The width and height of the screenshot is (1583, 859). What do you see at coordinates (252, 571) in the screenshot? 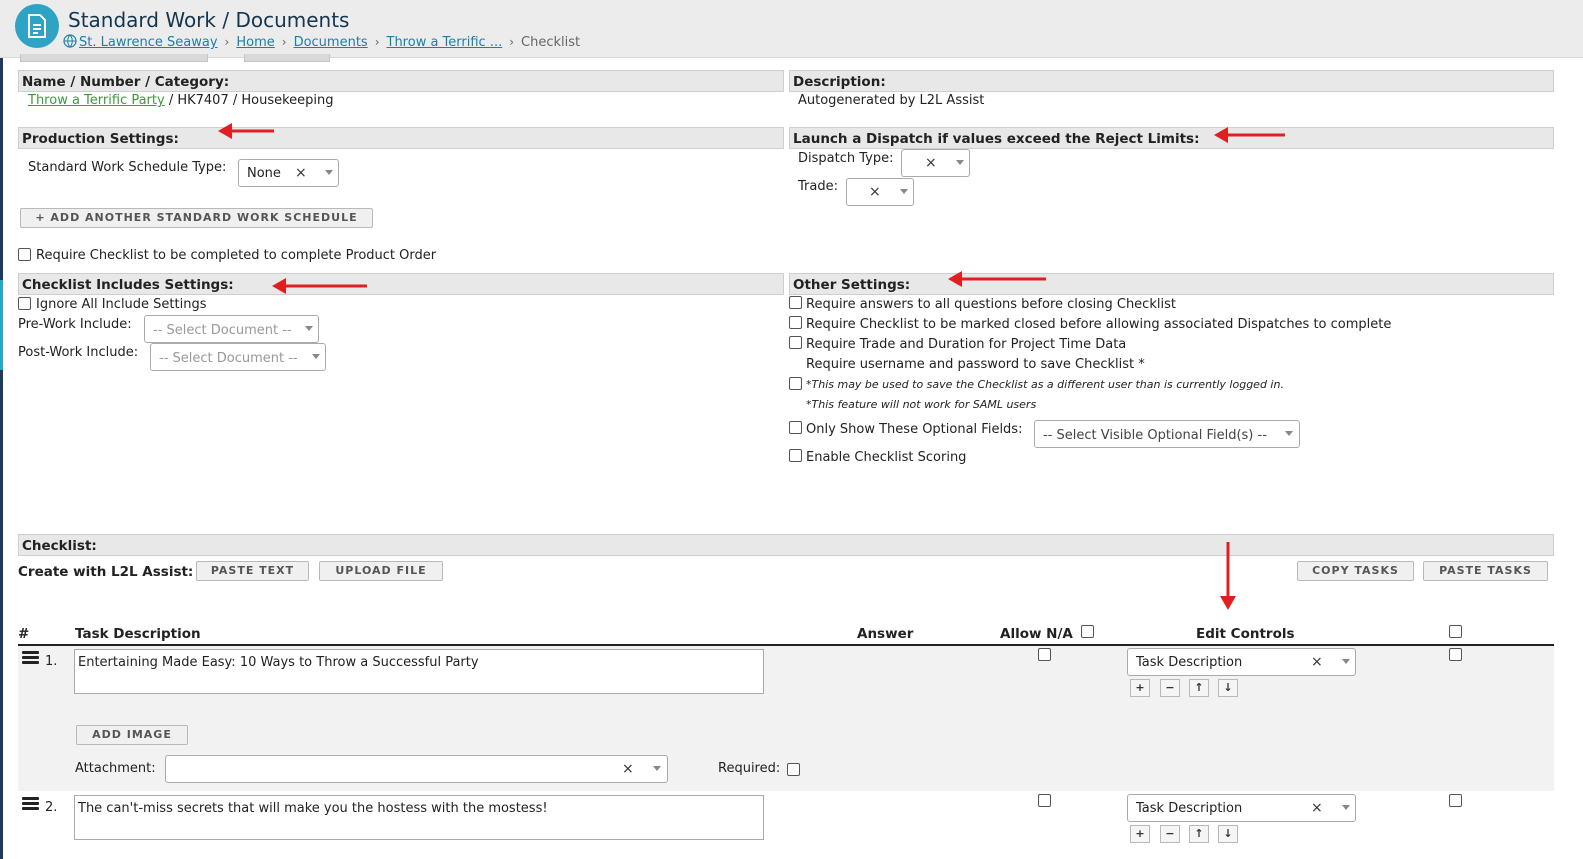
I see `paste-text-button: PASTE TEXT` at bounding box center [252, 571].